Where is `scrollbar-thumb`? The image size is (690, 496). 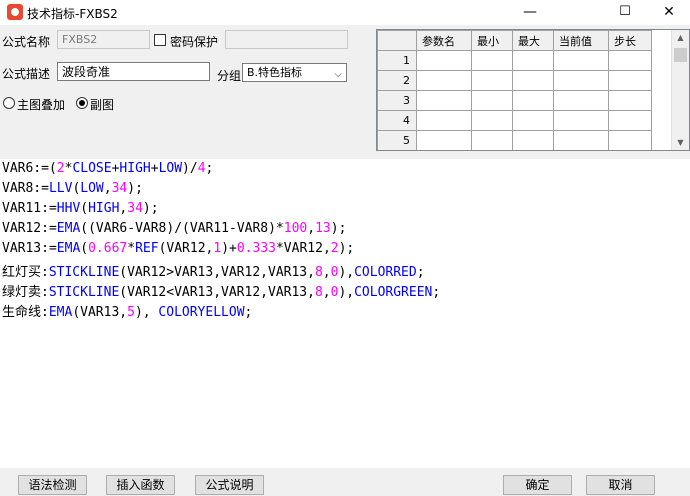
scrollbar-thumb is located at coordinates (680, 55).